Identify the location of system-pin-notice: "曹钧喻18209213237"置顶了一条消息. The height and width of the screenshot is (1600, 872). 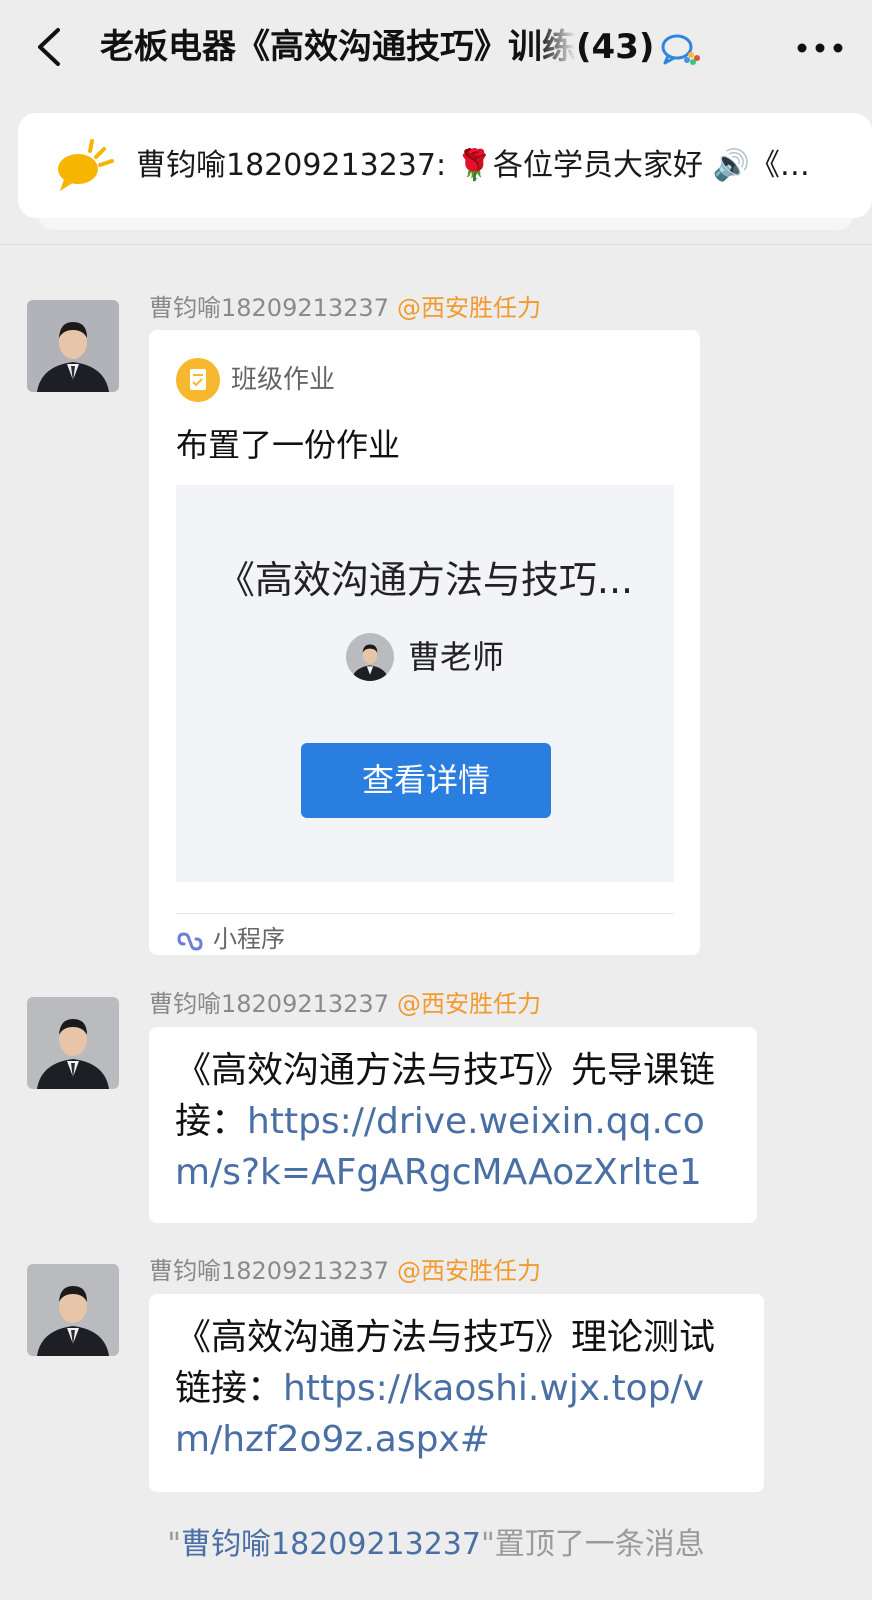
(436, 1545).